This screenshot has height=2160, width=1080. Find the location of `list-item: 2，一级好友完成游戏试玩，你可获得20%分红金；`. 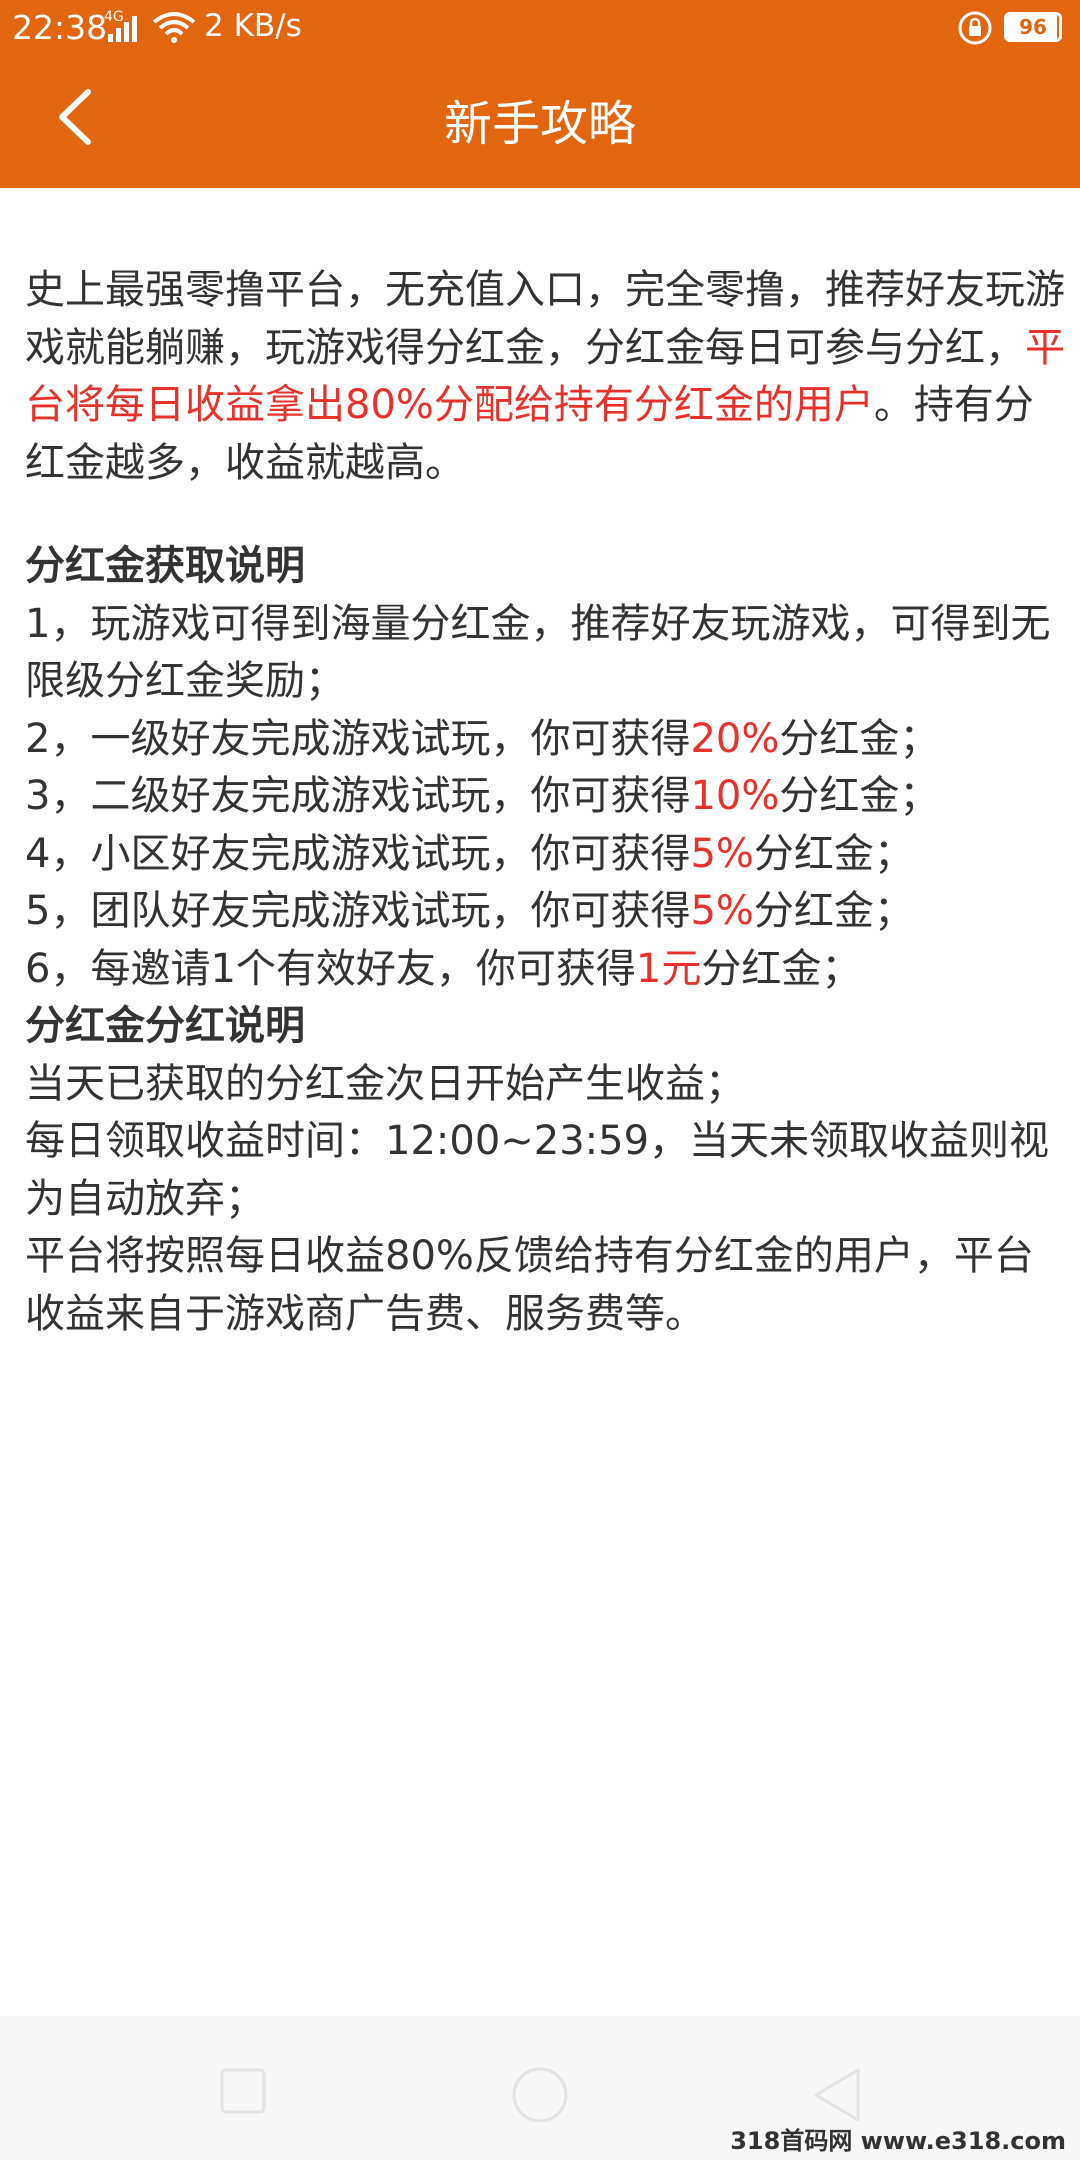

list-item: 2，一级好友完成游戏试玩，你可获得20%分红金； is located at coordinates (545, 740).